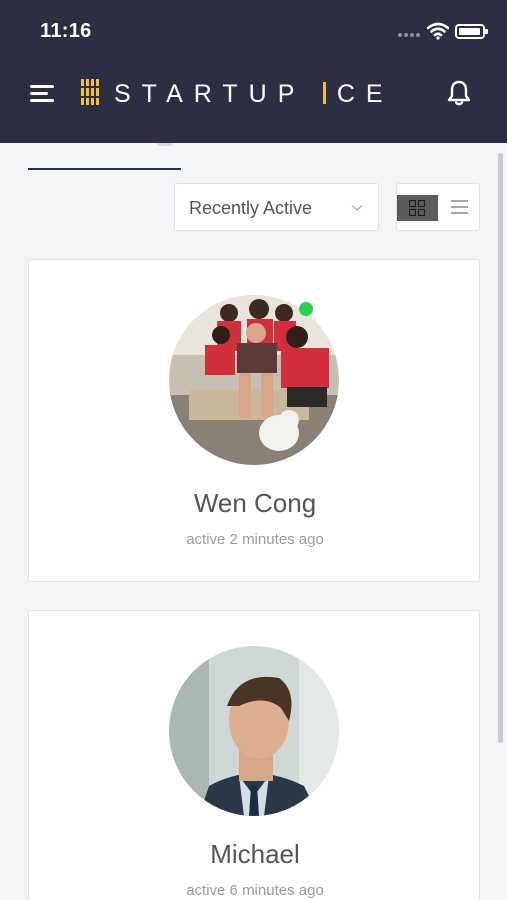 This screenshot has width=507, height=900. I want to click on sort-dropdown: Recently Active, so click(276, 207).